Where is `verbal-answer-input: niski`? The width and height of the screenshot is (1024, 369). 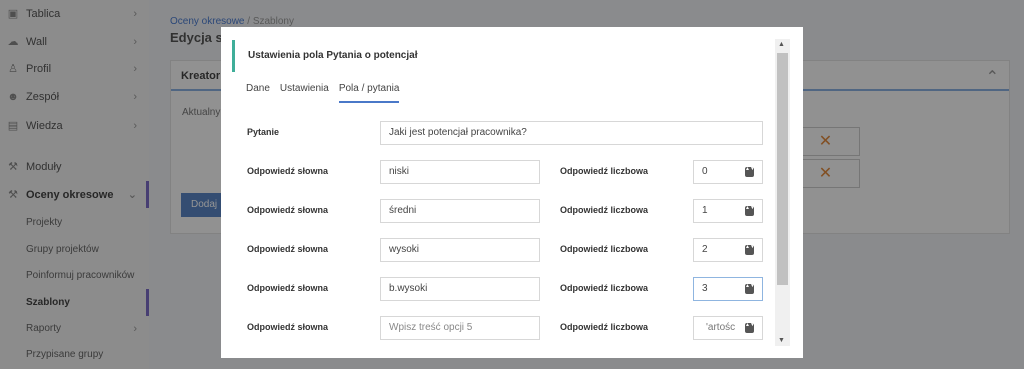 verbal-answer-input: niski is located at coordinates (460, 172).